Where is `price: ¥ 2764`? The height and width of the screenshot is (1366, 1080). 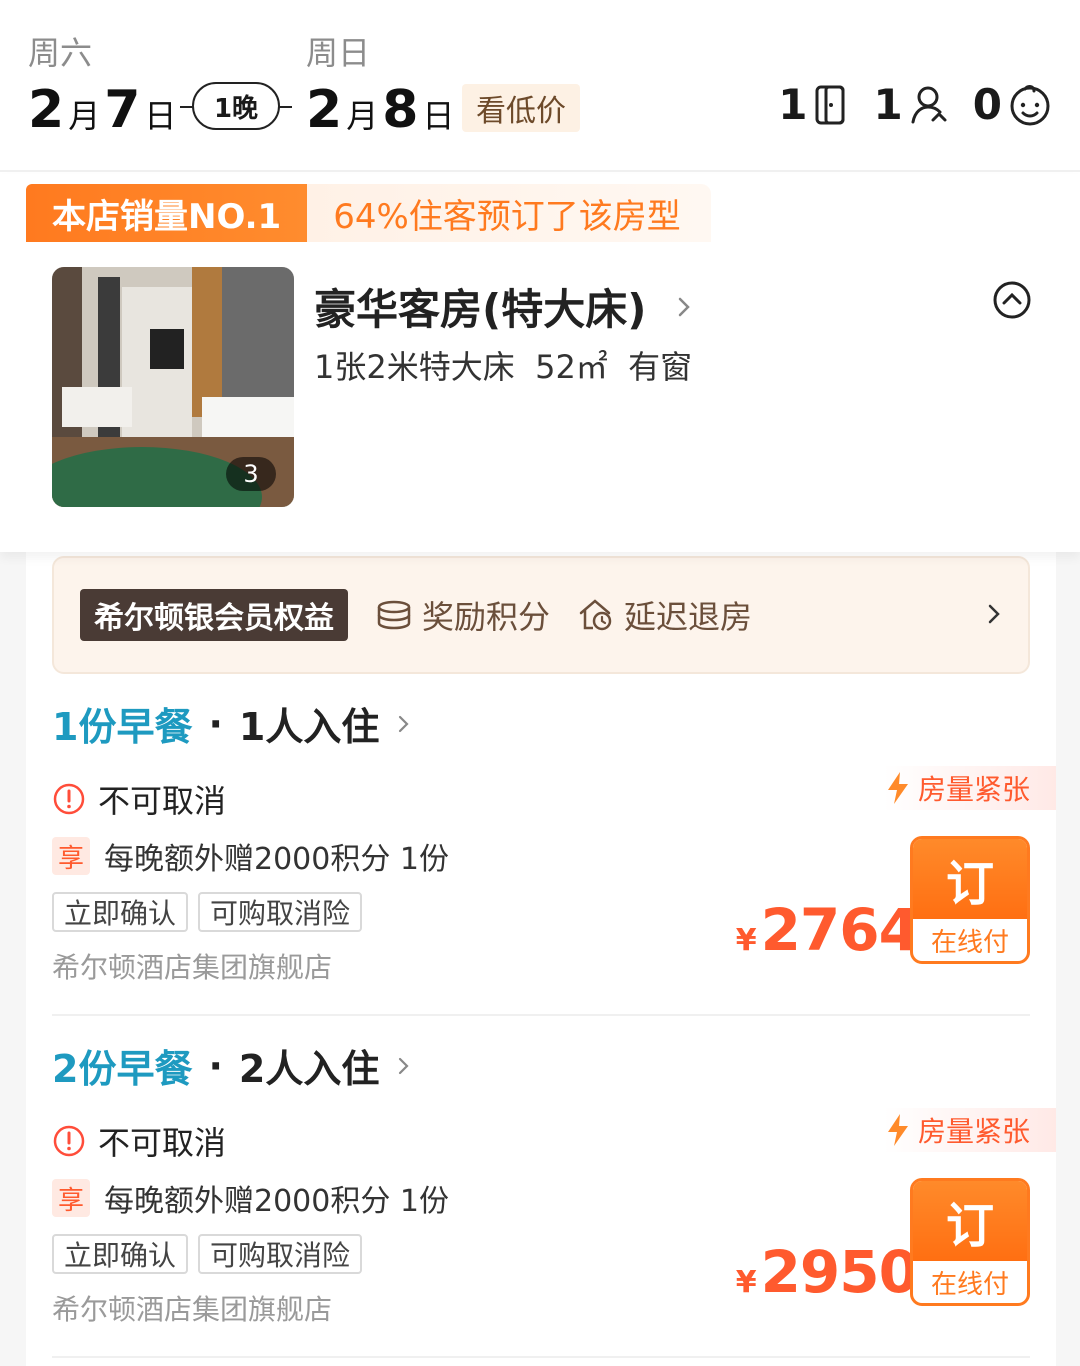 price: ¥ 2764 is located at coordinates (827, 930).